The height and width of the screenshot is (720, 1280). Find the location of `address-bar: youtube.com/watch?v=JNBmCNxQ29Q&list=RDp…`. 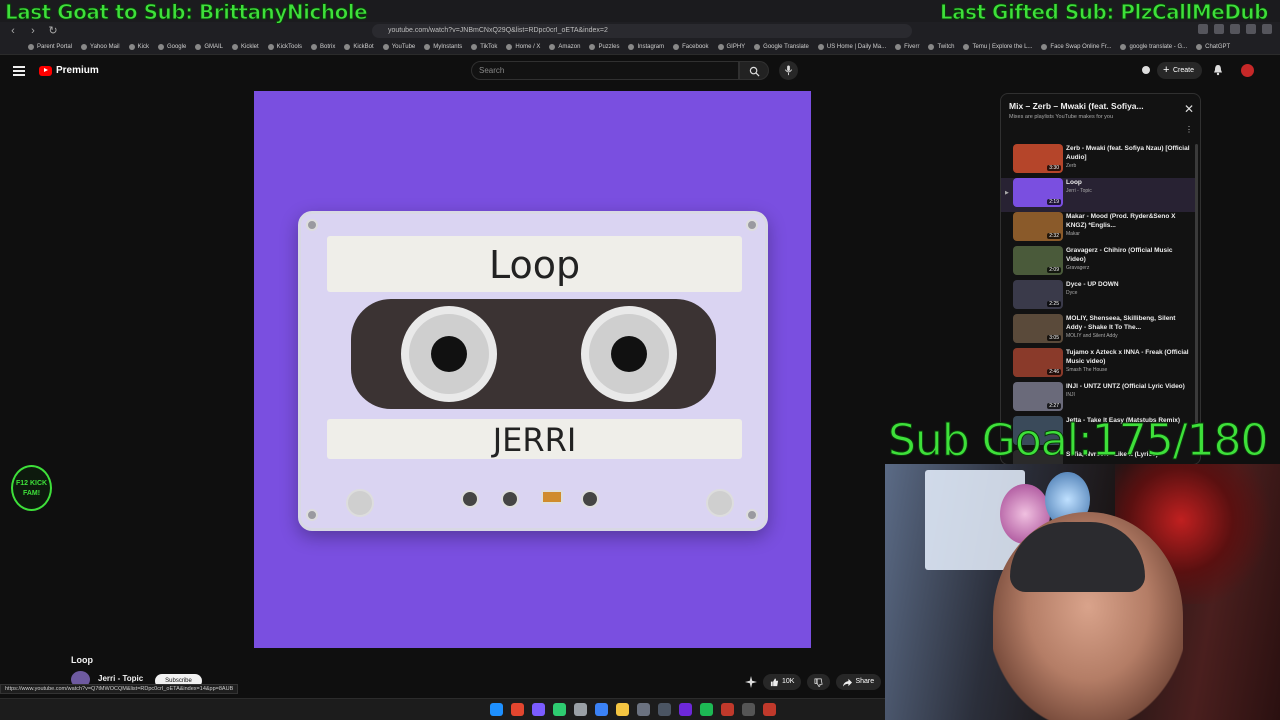

address-bar: youtube.com/watch?v=JNBmCNxQ29Q&list=RDp… is located at coordinates (642, 31).